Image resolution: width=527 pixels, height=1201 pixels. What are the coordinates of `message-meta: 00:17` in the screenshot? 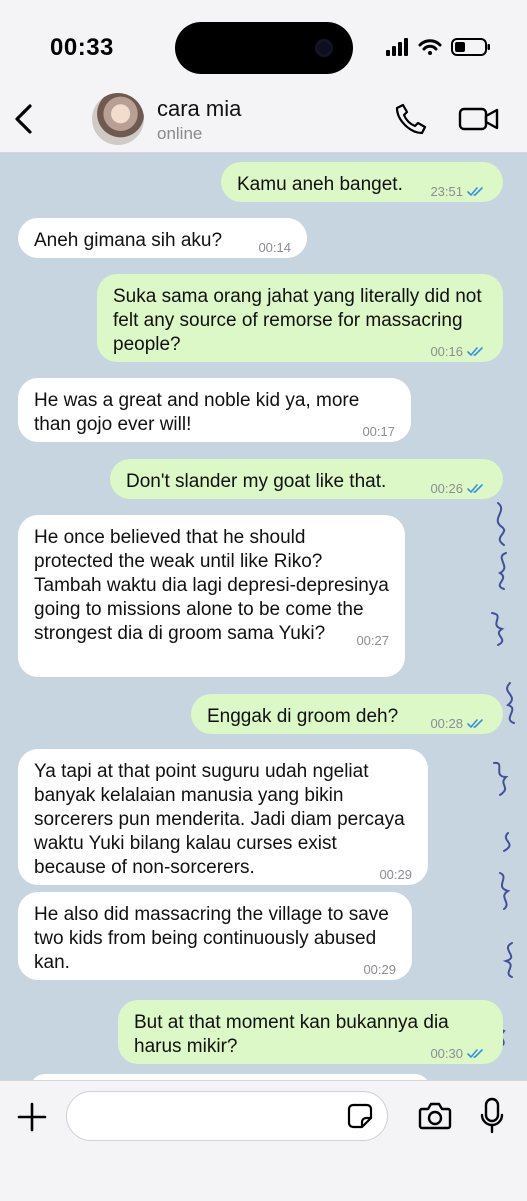 It's located at (378, 432).